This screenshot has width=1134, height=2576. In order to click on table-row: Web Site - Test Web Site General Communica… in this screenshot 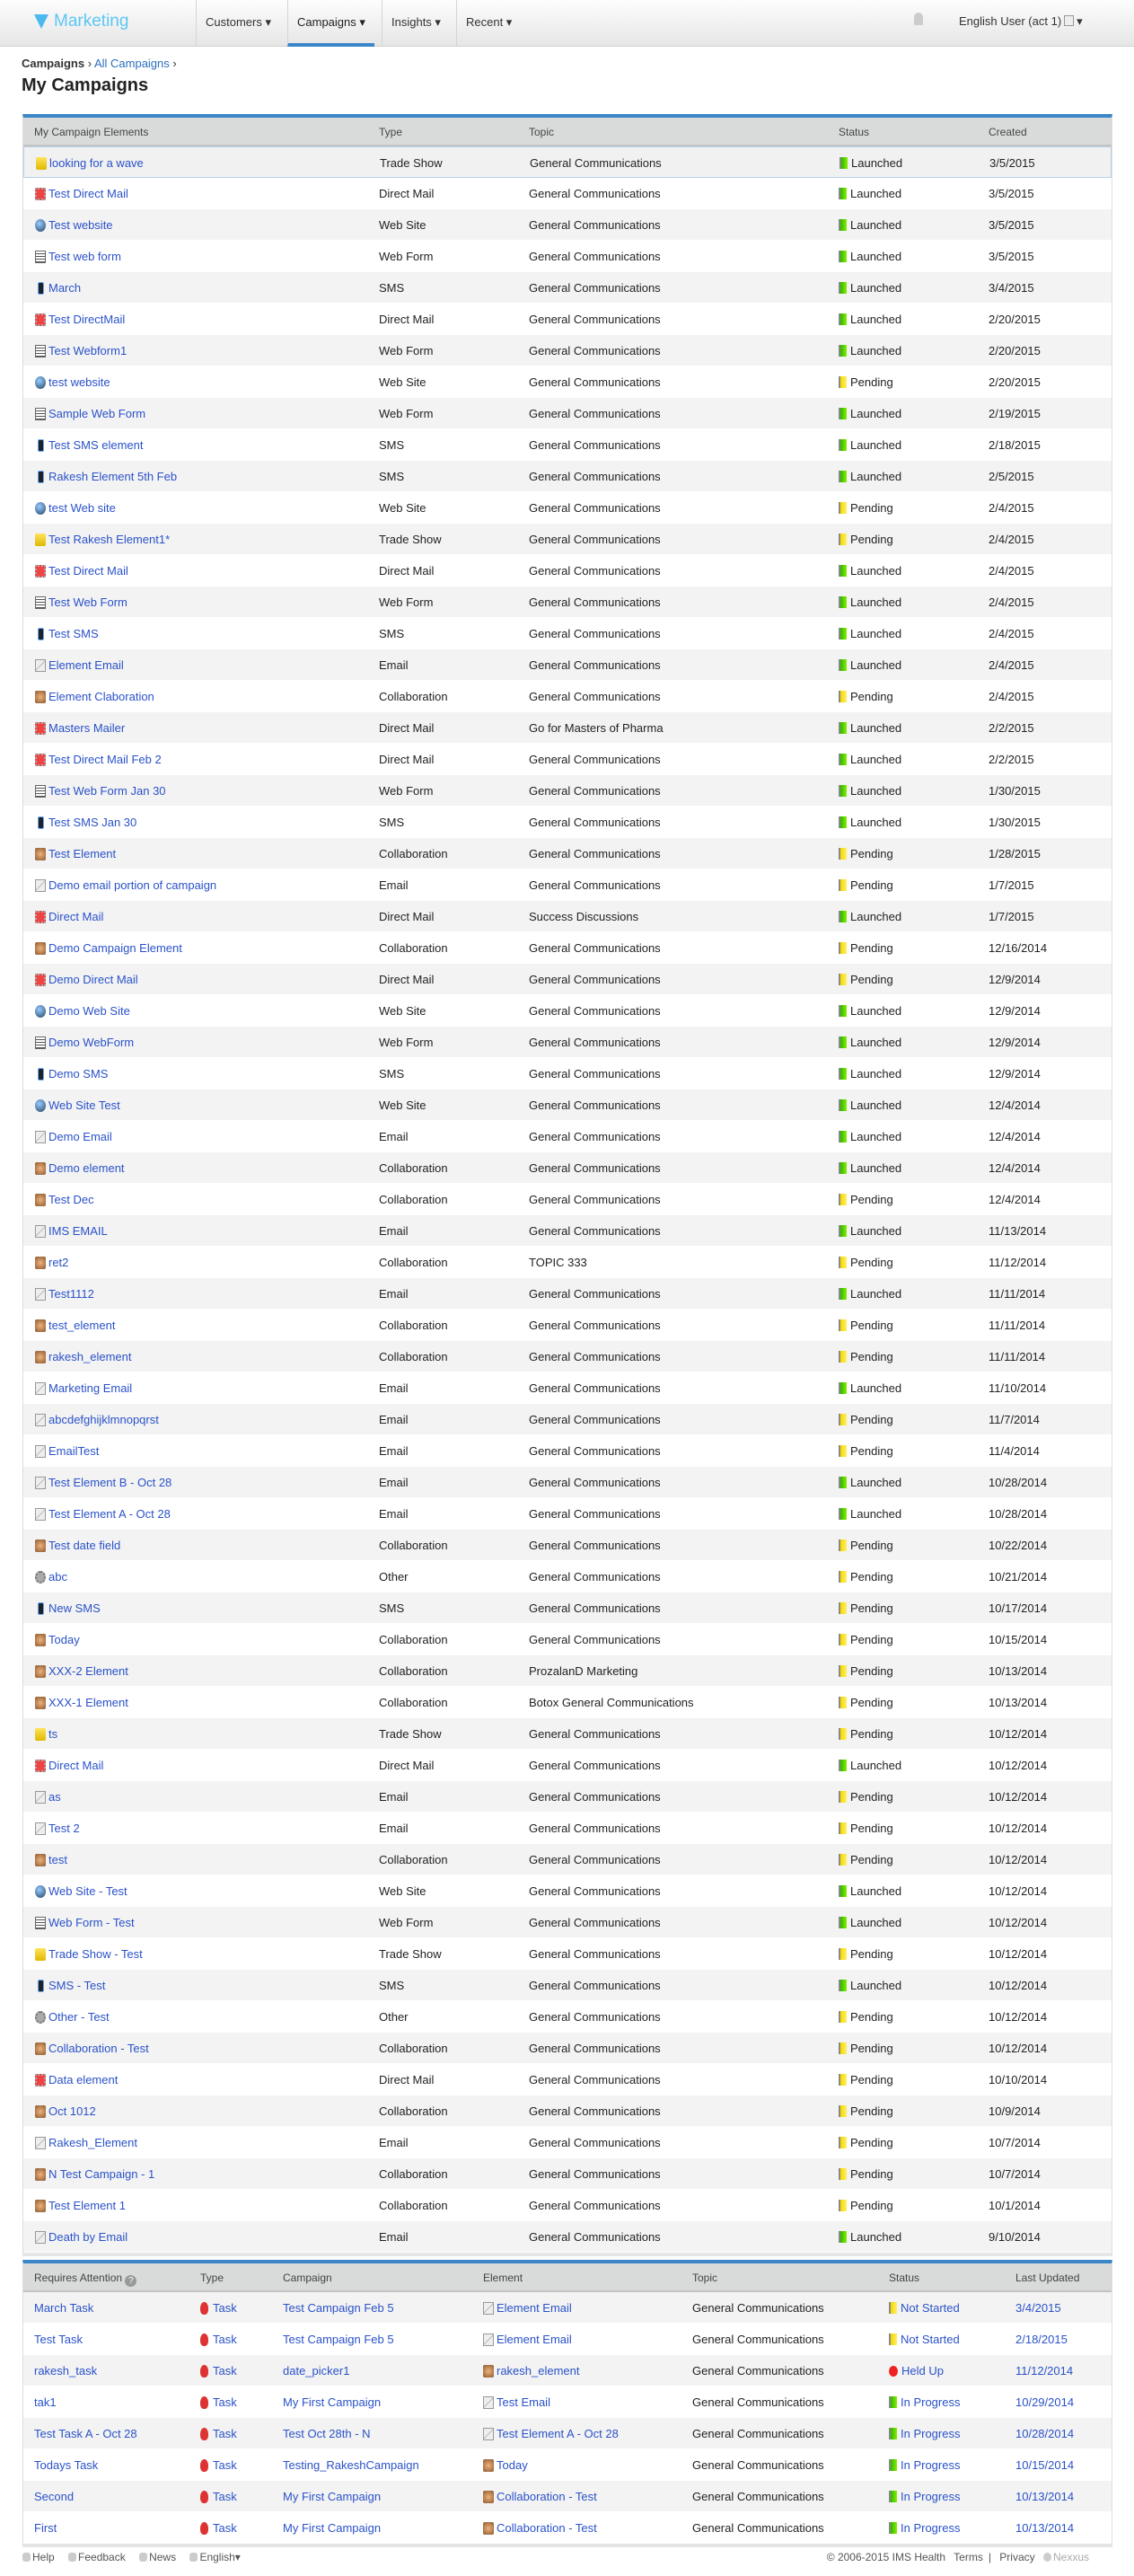, I will do `click(567, 1891)`.